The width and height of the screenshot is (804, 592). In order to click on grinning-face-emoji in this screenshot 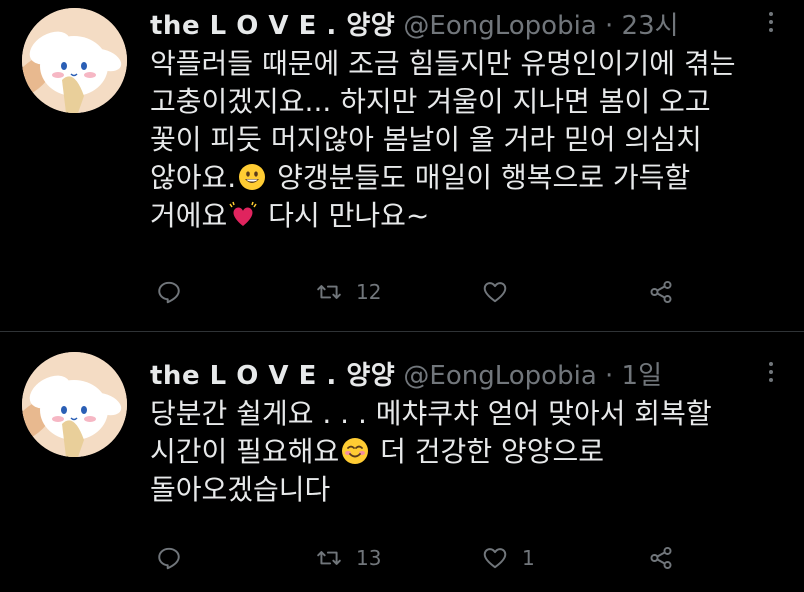, I will do `click(252, 177)`.